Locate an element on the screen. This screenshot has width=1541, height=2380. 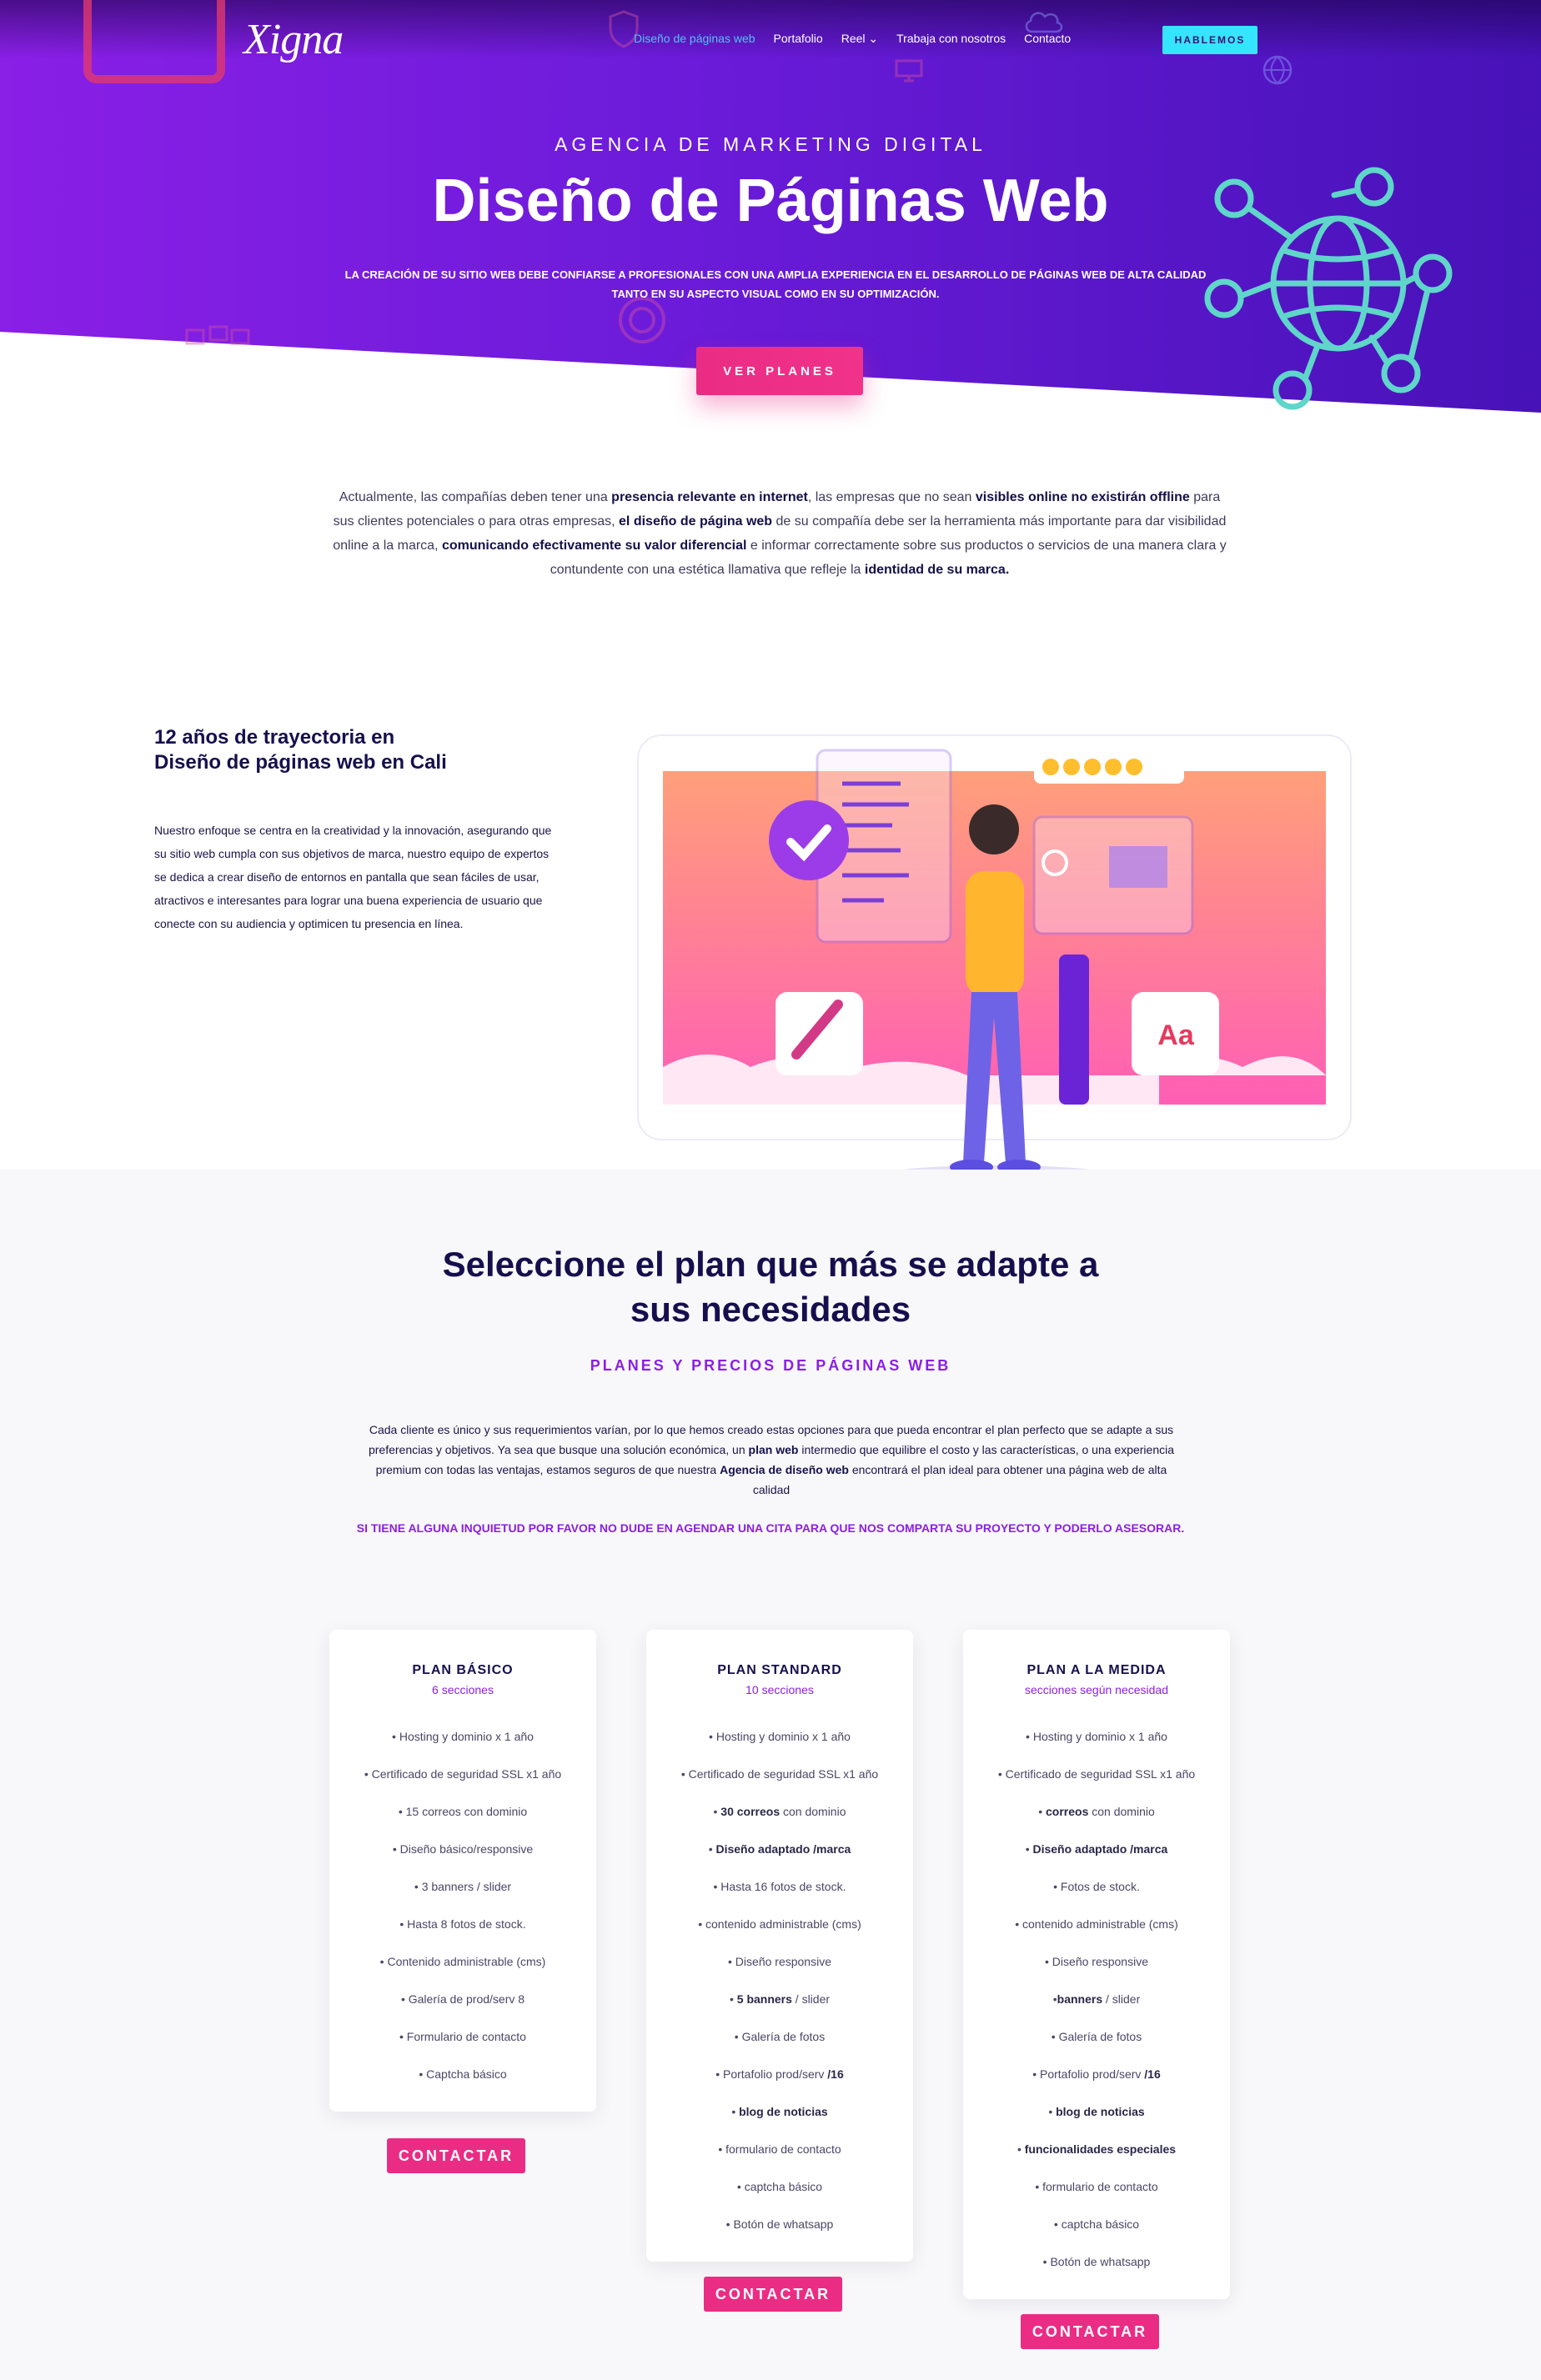
plan-feature-item: • correos con dominio is located at coordinates (1097, 1822).